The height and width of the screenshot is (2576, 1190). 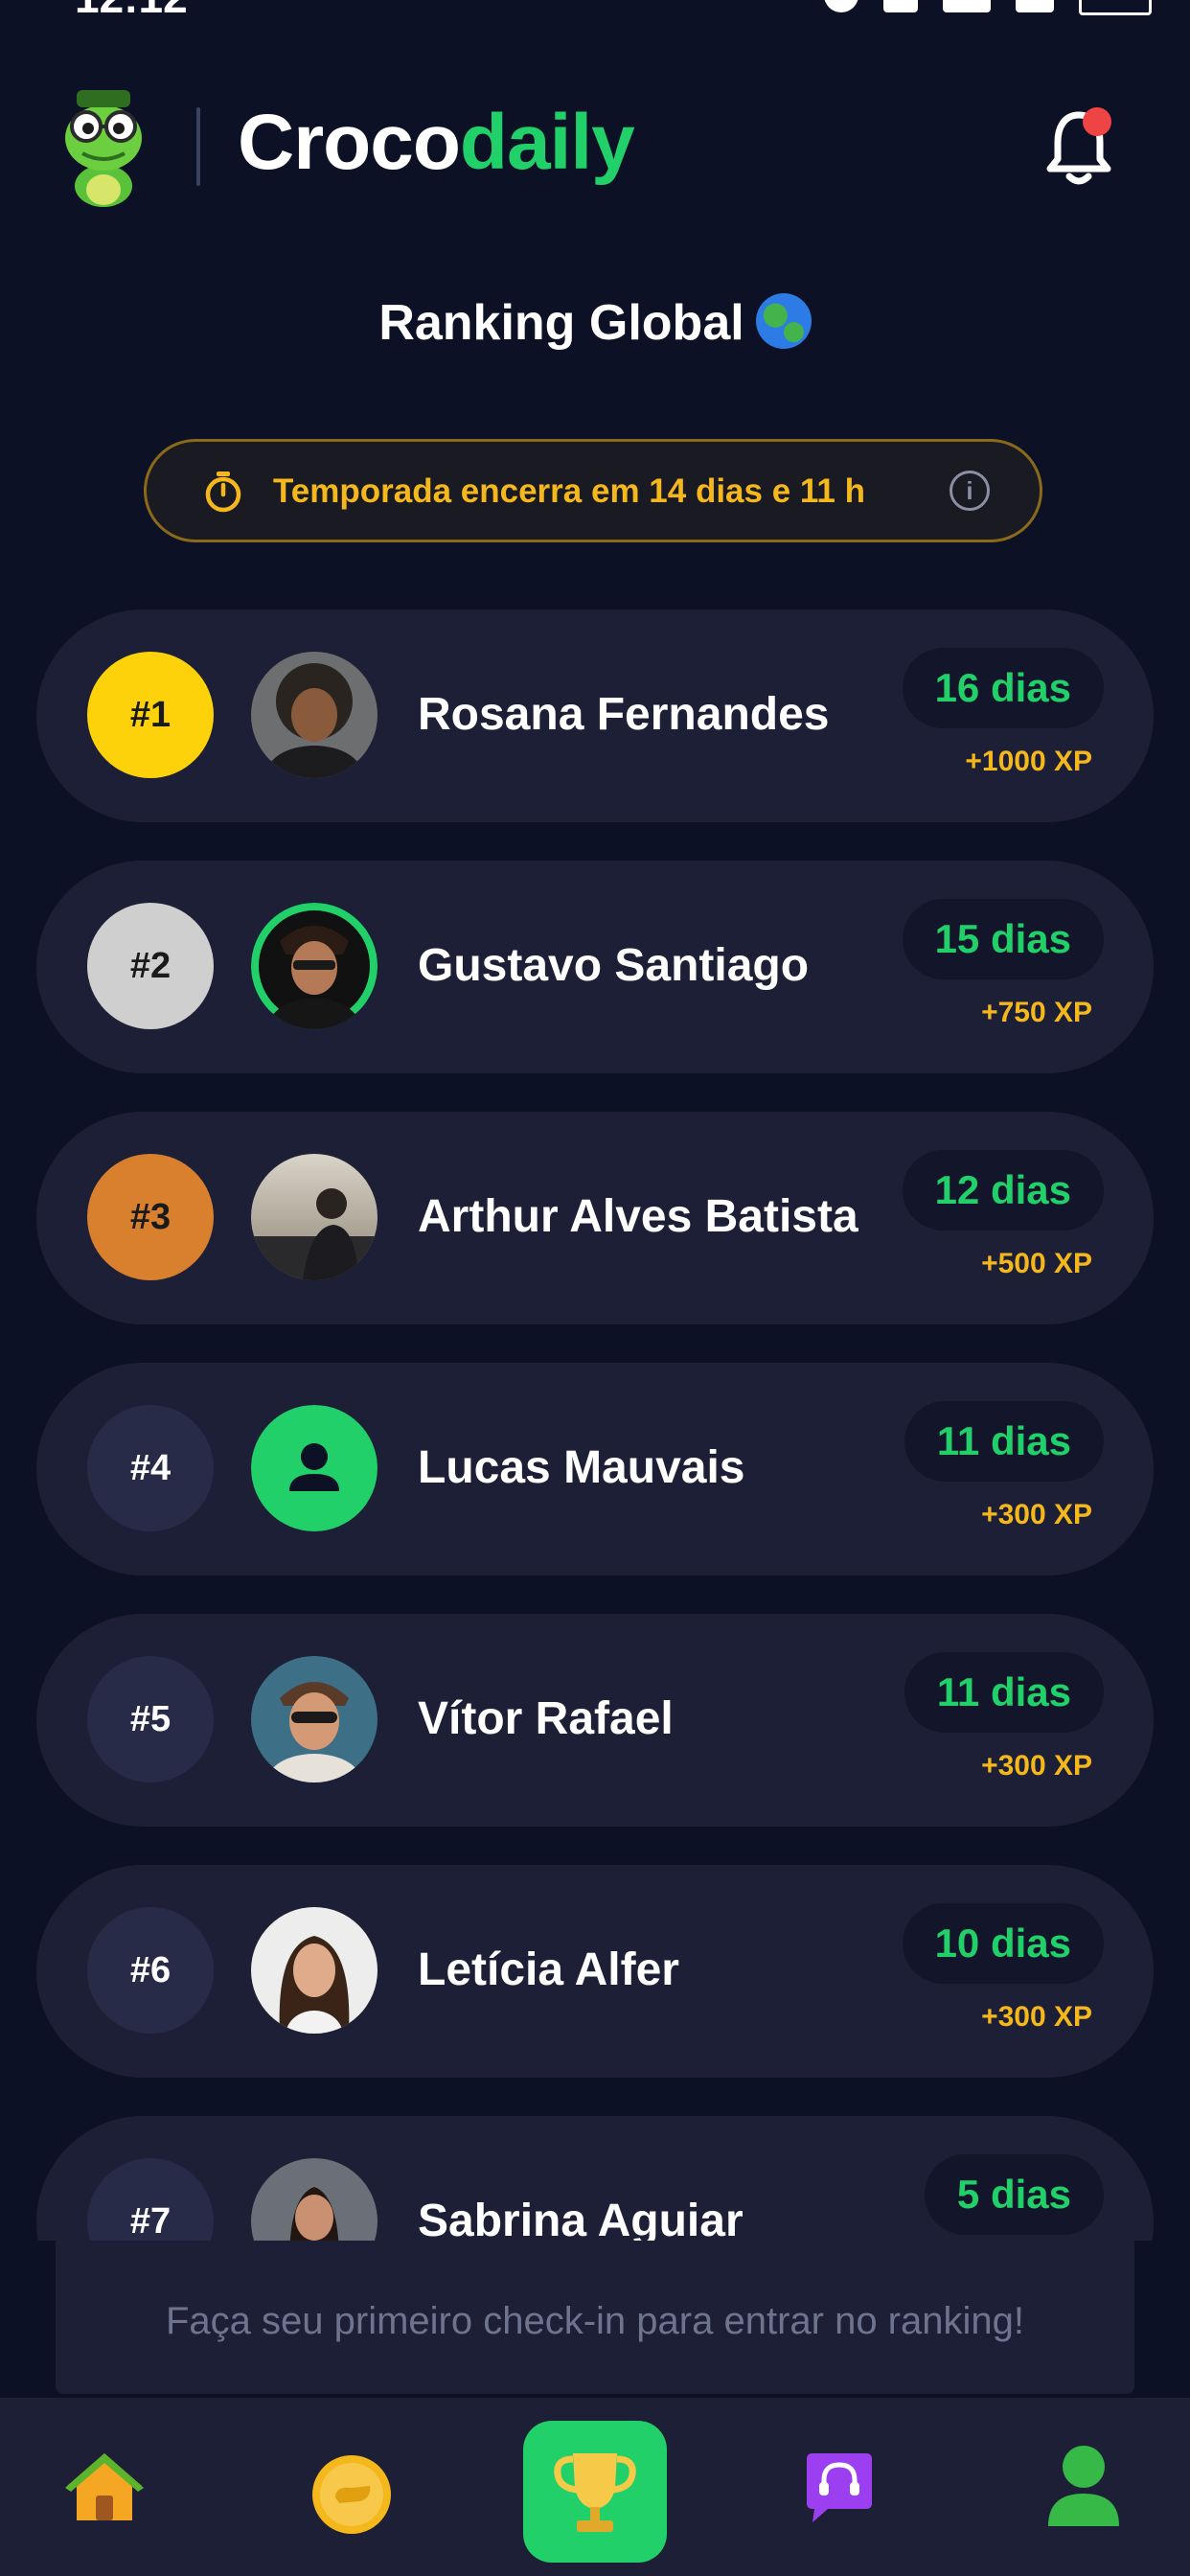 I want to click on status-icons, so click(x=988, y=7).